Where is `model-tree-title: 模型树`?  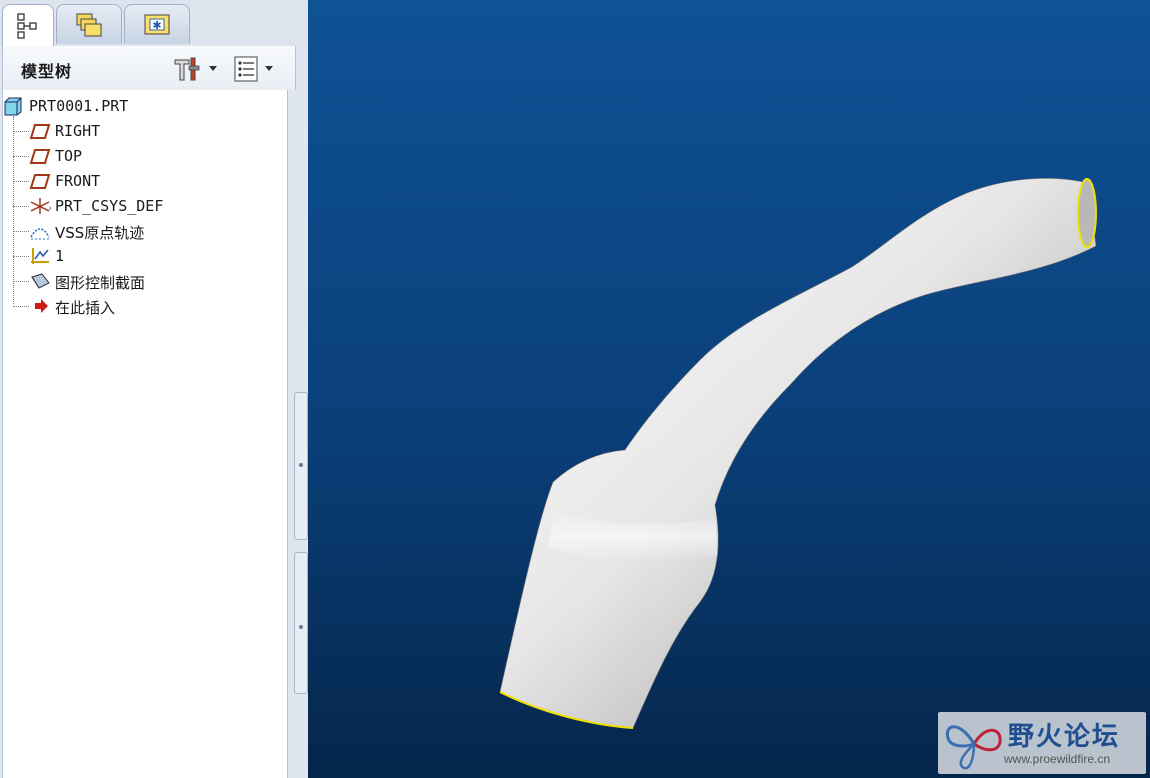
model-tree-title: 模型树 is located at coordinates (47, 71).